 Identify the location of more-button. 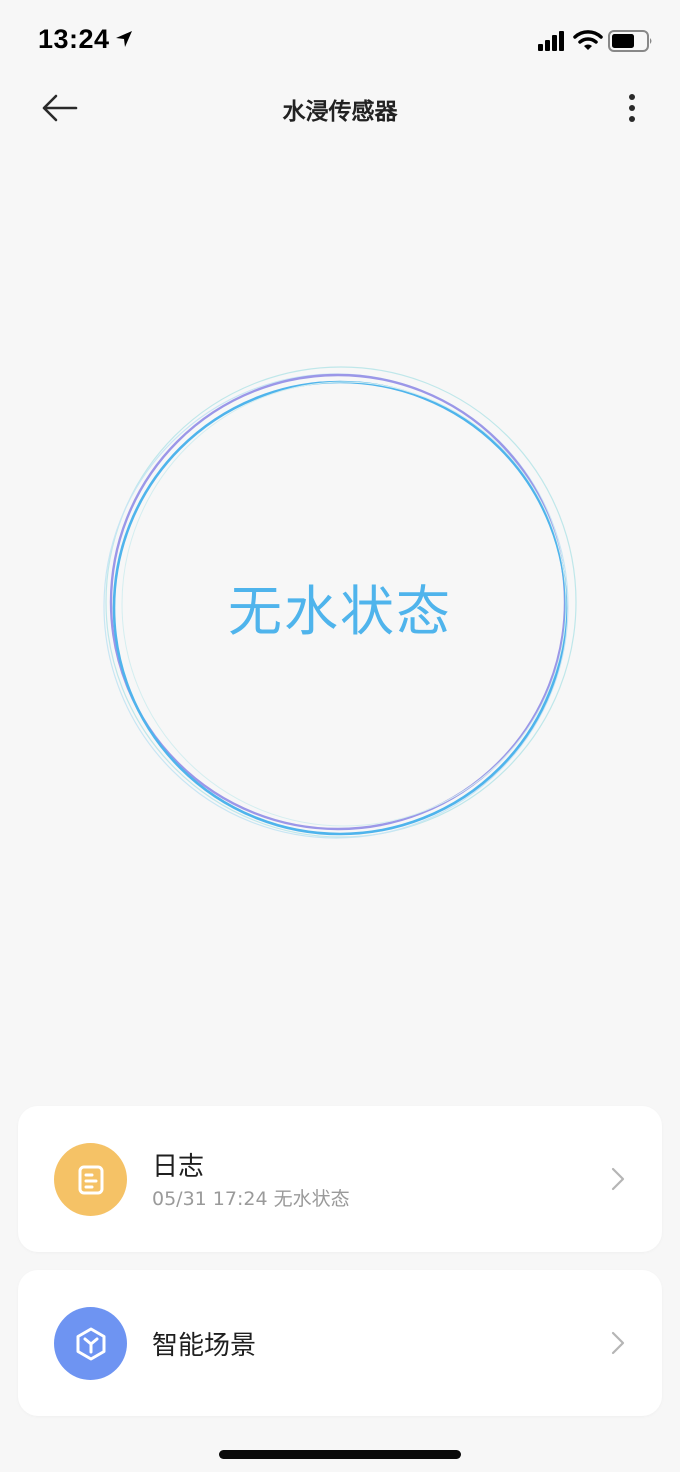
(632, 108).